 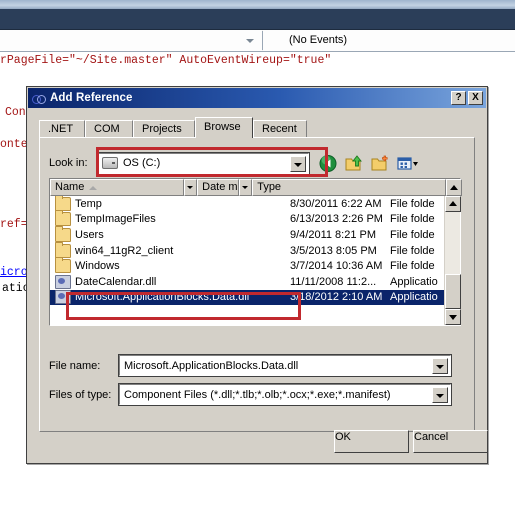 What do you see at coordinates (250, 41) in the screenshot?
I see `chevron-down-icon` at bounding box center [250, 41].